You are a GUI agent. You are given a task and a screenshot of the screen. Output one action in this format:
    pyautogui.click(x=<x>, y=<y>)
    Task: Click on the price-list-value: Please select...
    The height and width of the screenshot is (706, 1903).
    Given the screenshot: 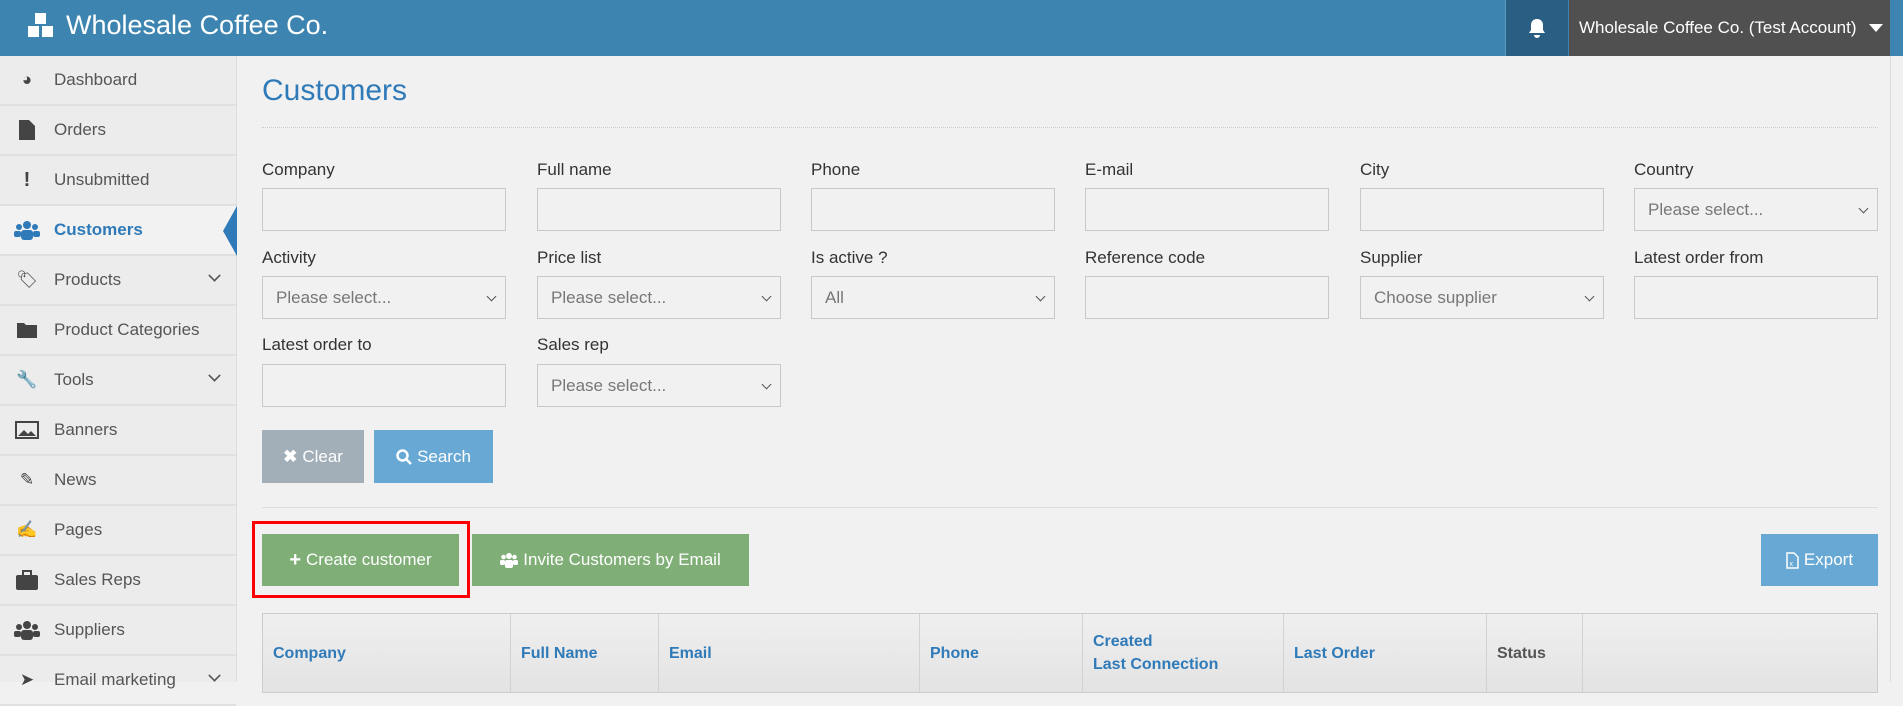 What is the action you would take?
    pyautogui.click(x=609, y=297)
    